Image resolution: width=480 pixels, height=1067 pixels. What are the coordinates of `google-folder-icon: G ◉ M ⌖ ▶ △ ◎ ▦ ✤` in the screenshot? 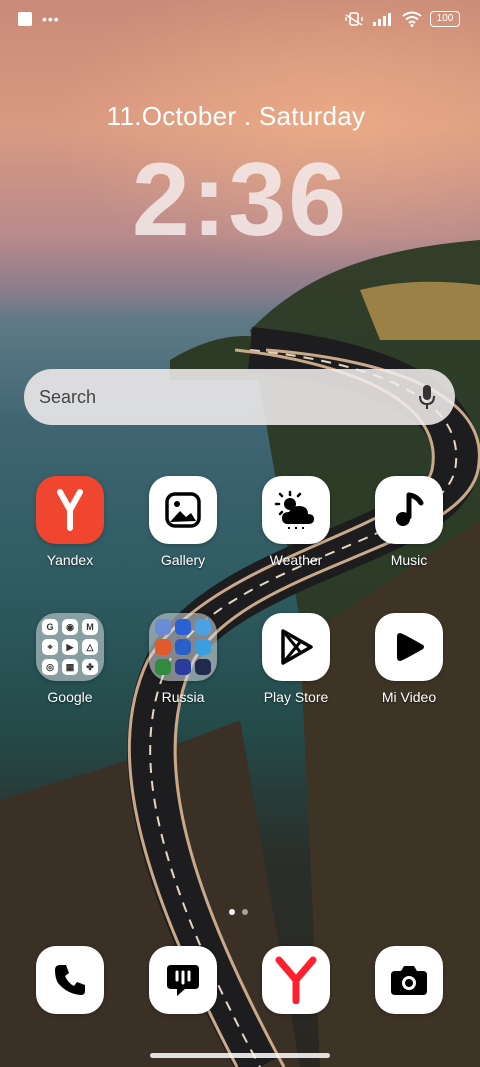 It's located at (70, 647).